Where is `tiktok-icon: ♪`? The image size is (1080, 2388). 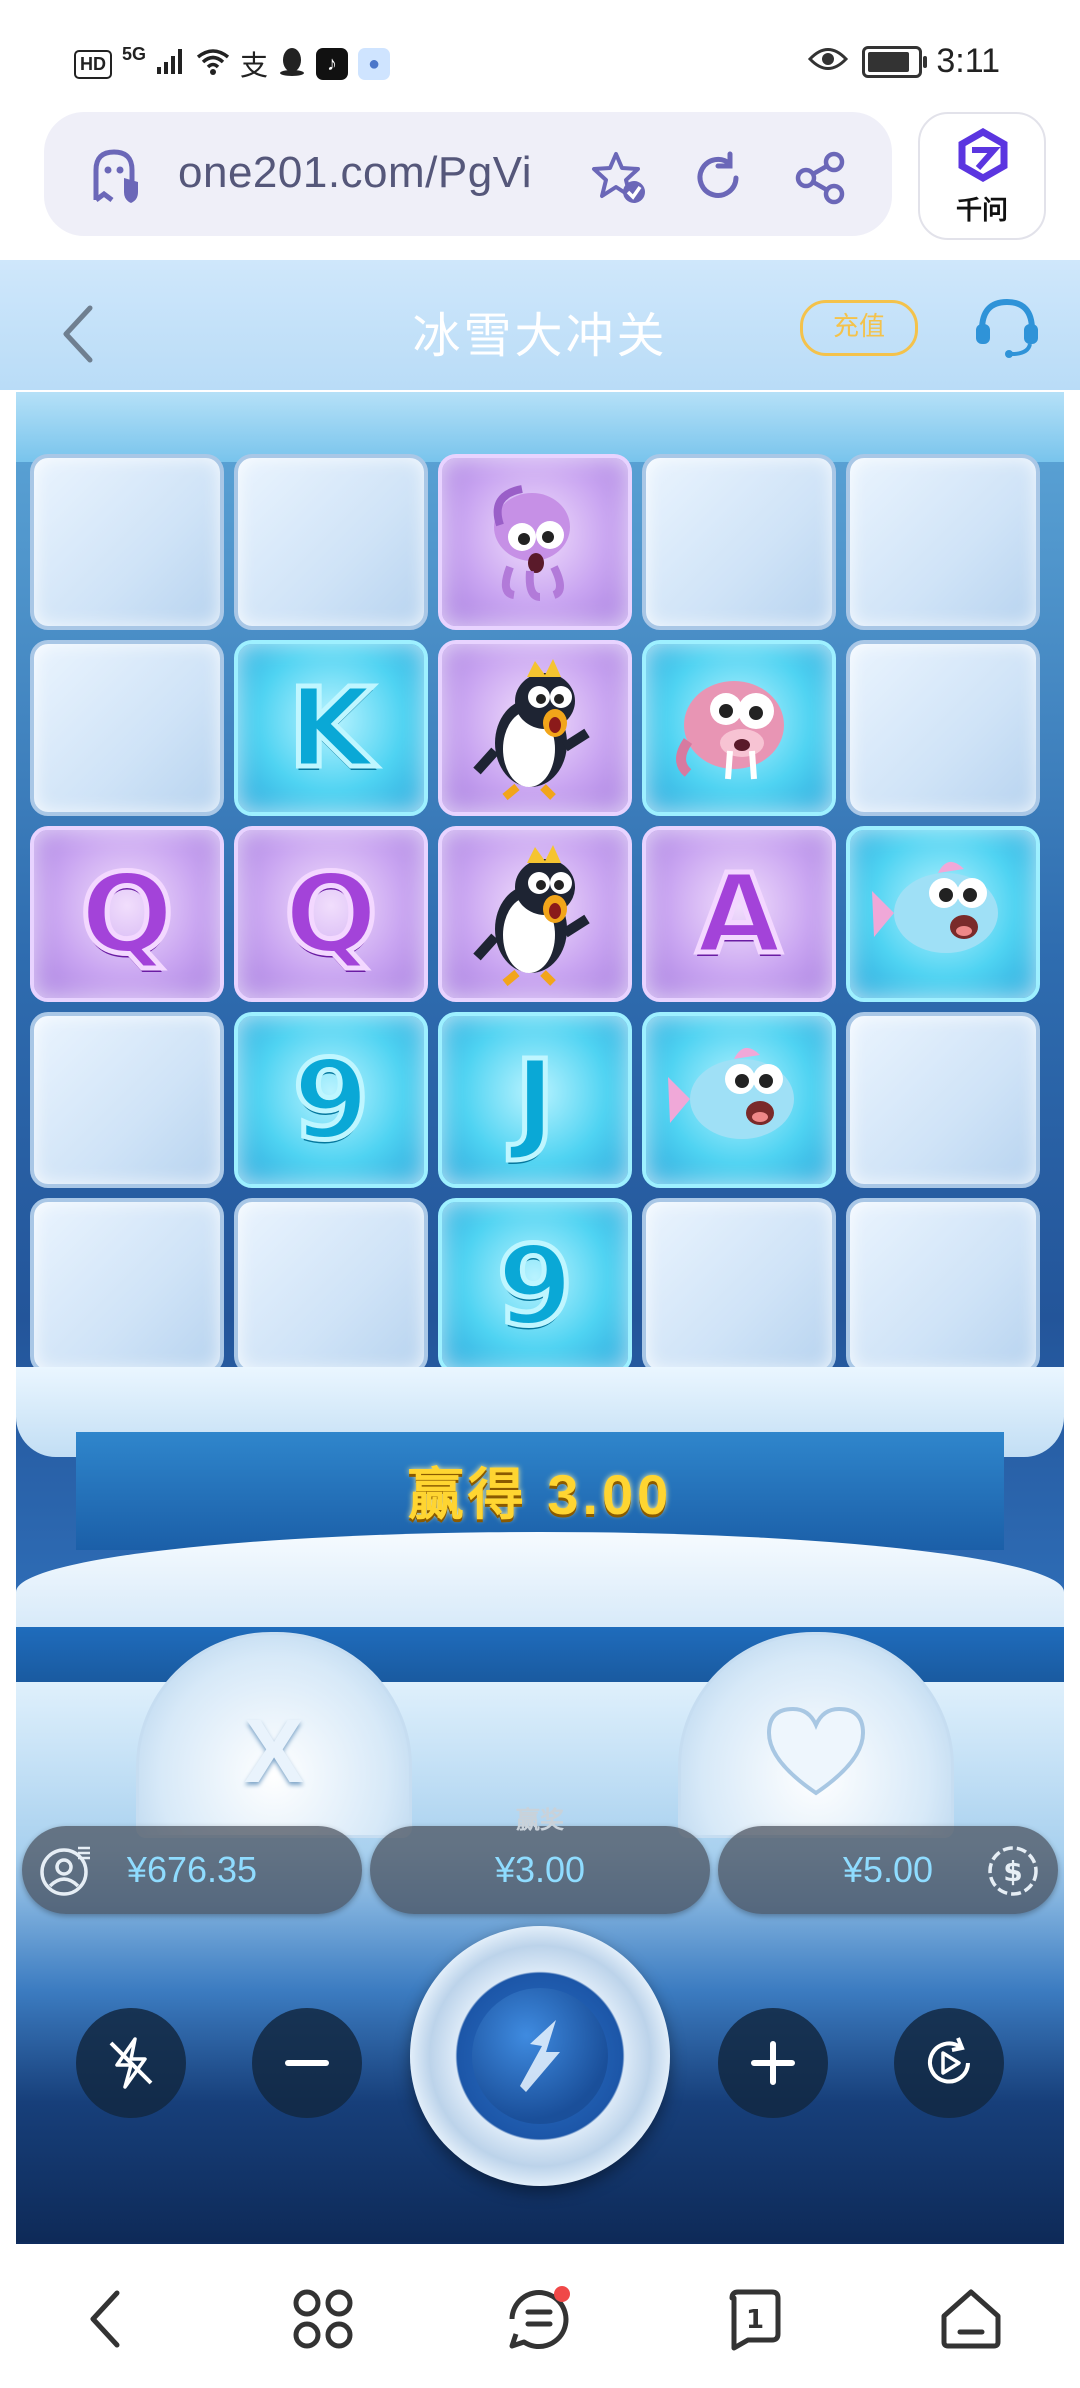
tiktok-icon: ♪ is located at coordinates (332, 64).